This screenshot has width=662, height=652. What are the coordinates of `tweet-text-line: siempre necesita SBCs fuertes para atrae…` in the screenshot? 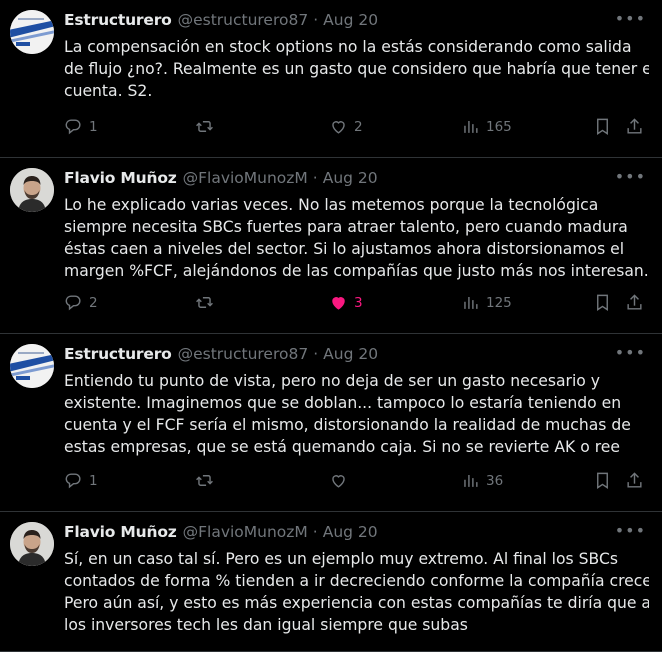 It's located at (346, 227).